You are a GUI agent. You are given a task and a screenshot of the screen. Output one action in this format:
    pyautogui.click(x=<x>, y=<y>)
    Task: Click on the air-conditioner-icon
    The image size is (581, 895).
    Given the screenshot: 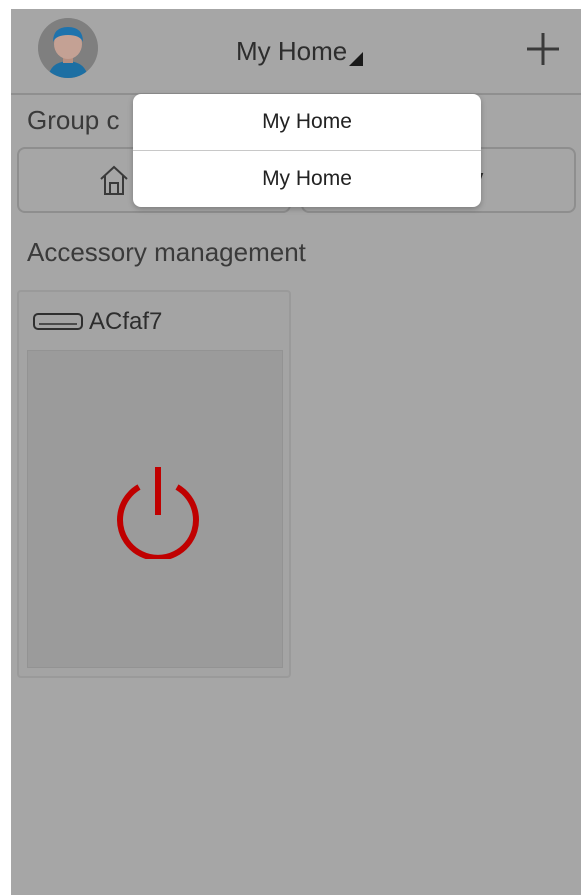 What is the action you would take?
    pyautogui.click(x=58, y=321)
    